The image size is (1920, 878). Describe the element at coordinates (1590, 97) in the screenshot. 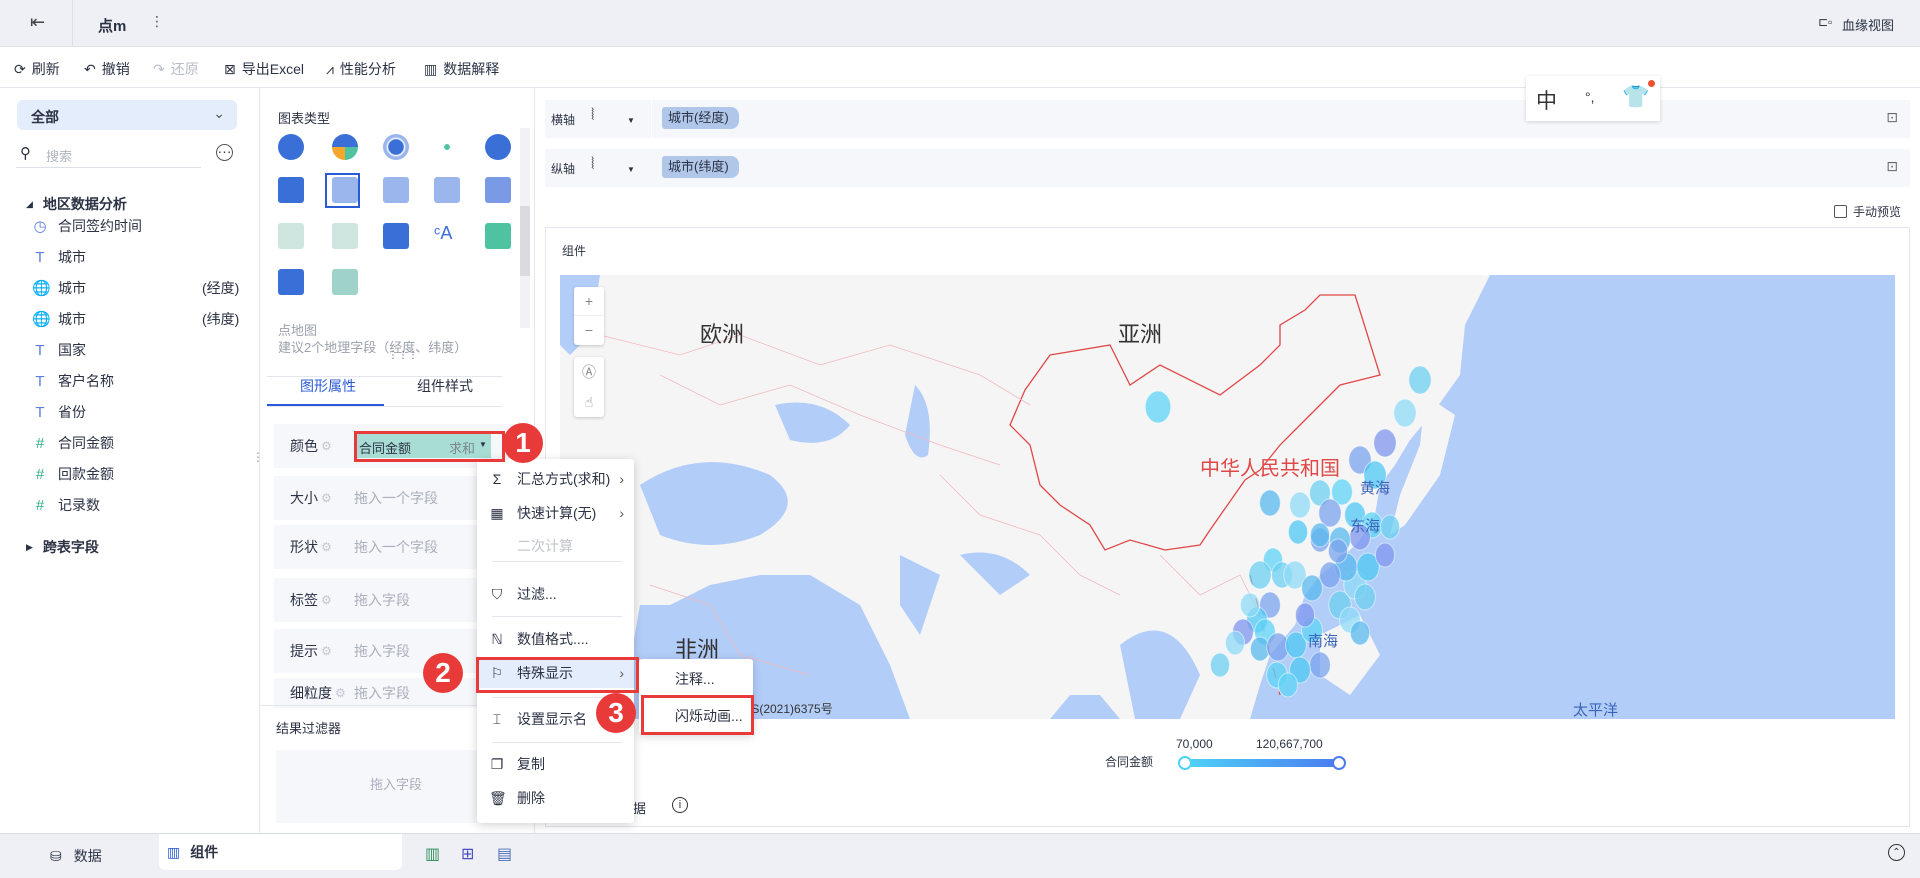

I see `ime-punctuation-toggle: °,` at that location.